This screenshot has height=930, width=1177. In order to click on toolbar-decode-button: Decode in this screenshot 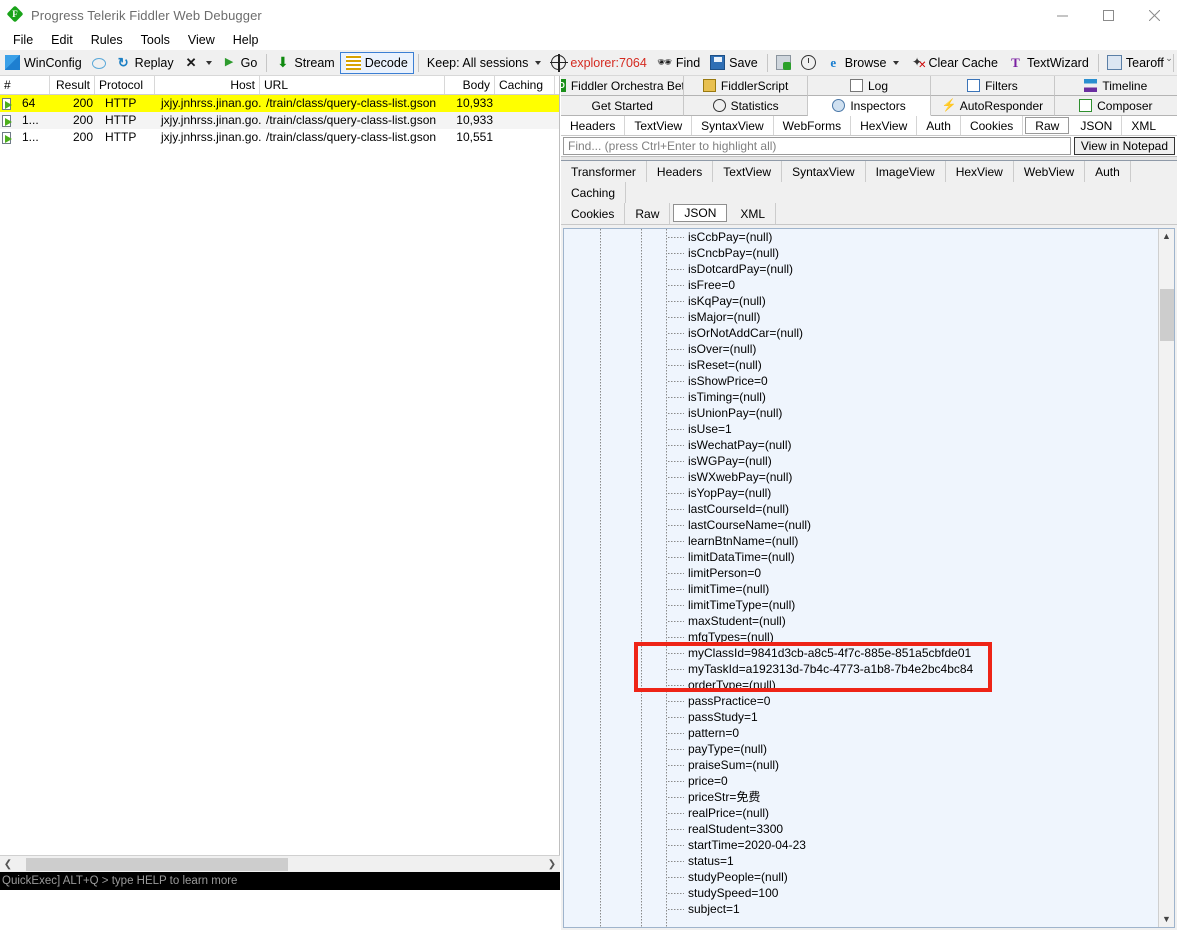, I will do `click(376, 62)`.